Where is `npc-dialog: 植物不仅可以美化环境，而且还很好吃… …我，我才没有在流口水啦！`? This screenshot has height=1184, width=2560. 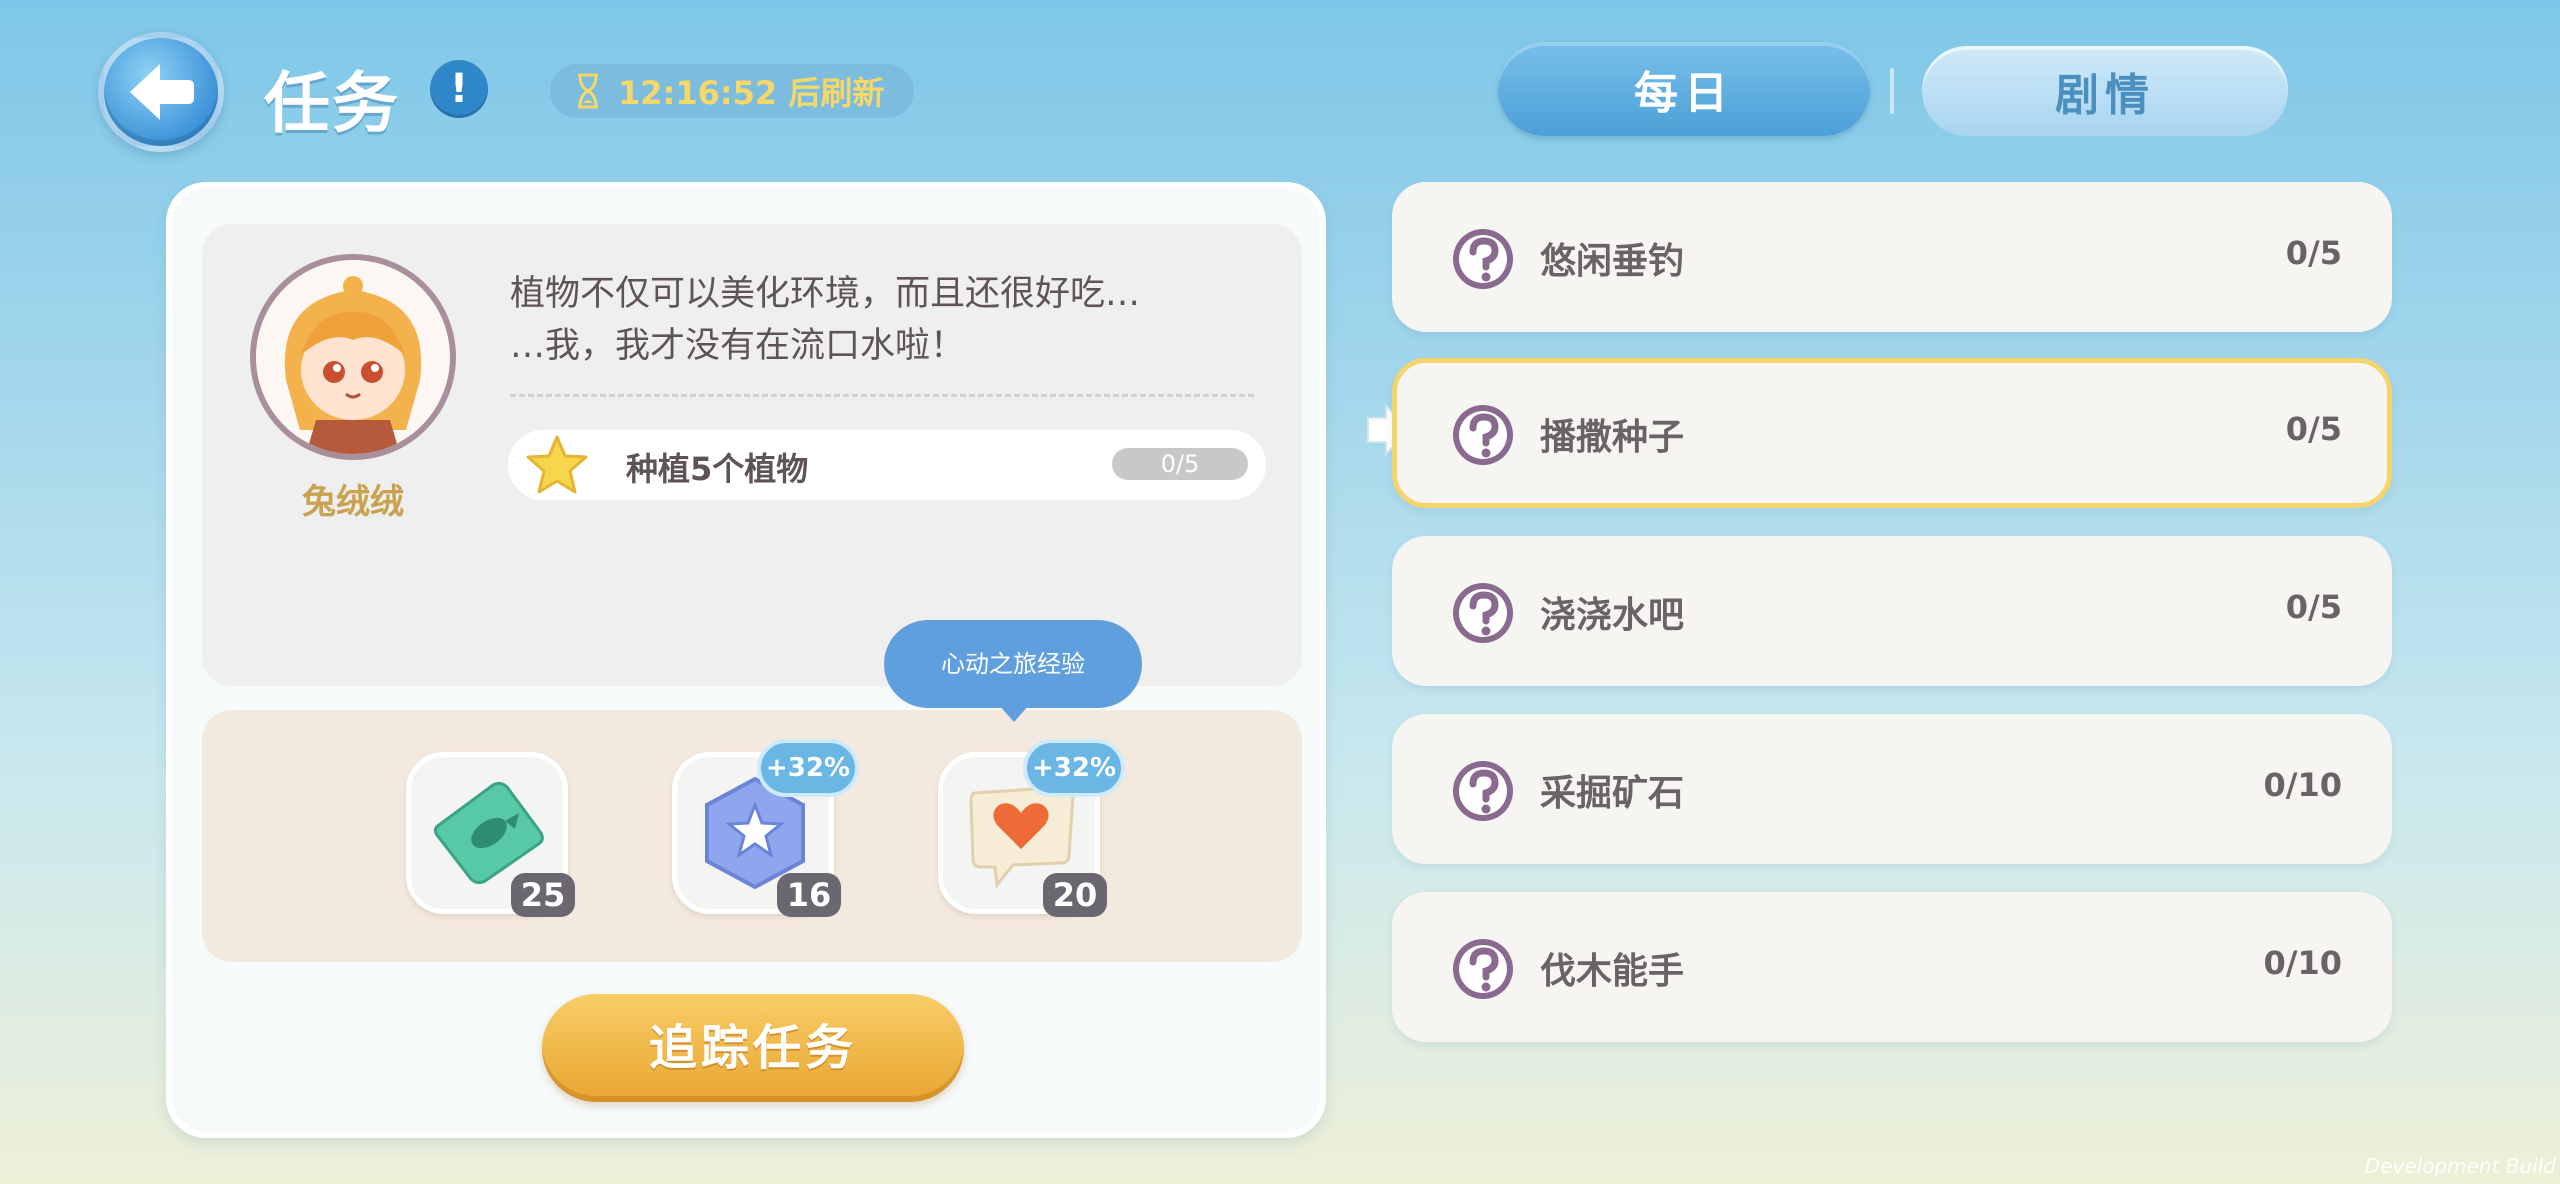
npc-dialog: 植物不仅可以美化环境，而且还很好吃… …我，我才没有在流口水啦！ is located at coordinates (860, 320).